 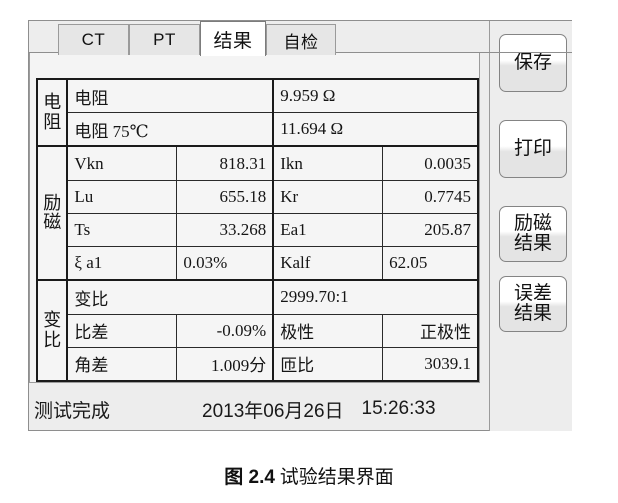 I want to click on cell-key: Kr, so click(x=328, y=196).